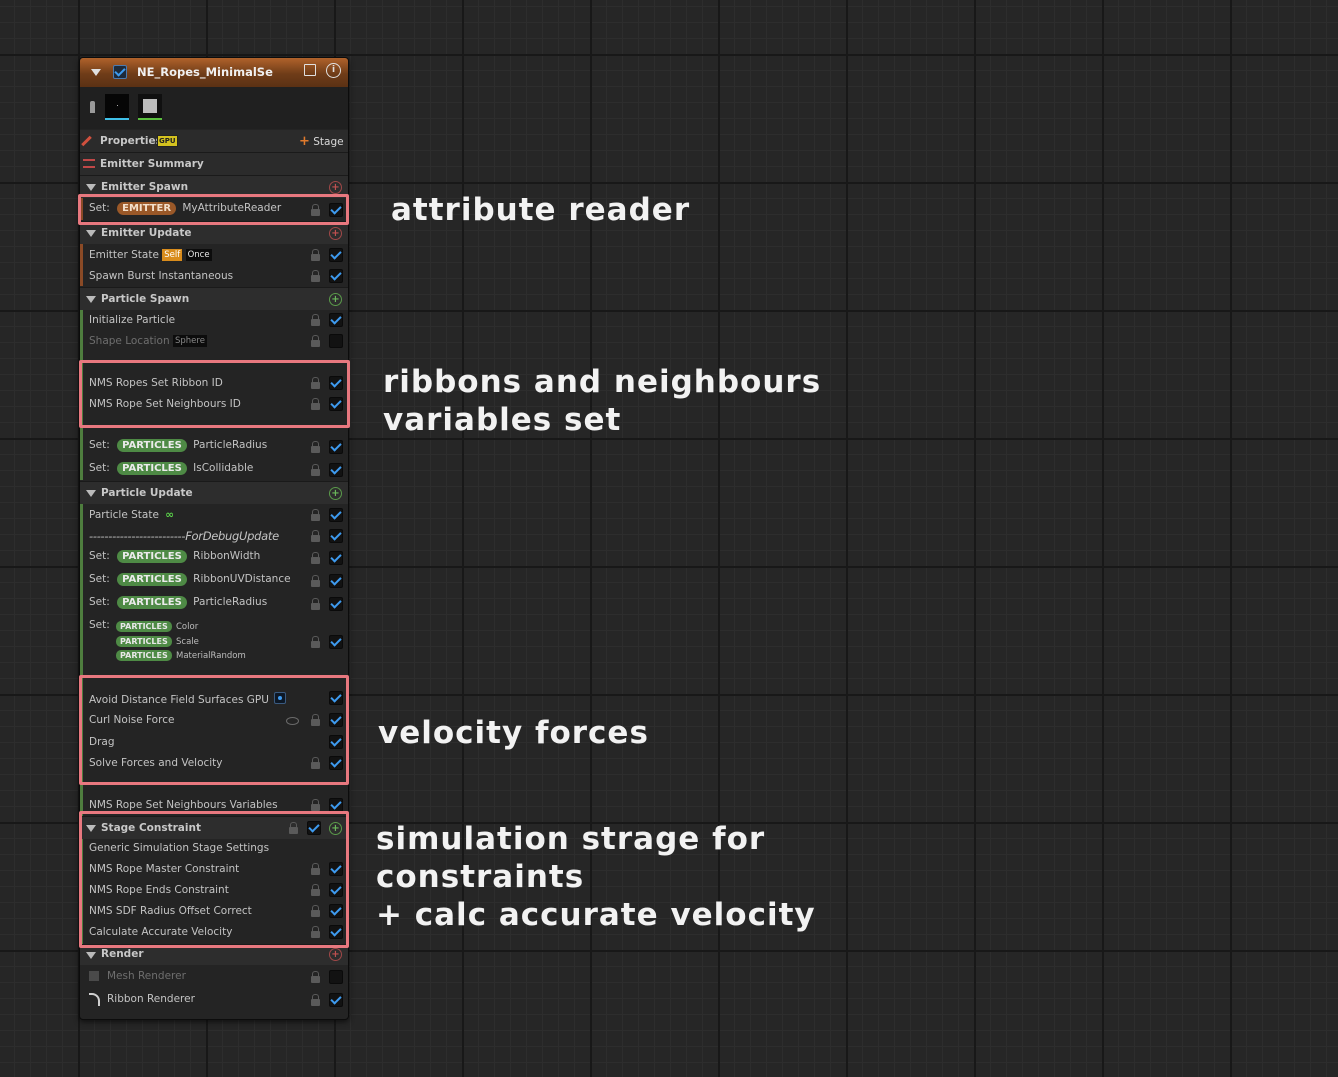 Image resolution: width=1338 pixels, height=1077 pixels. Describe the element at coordinates (333, 70) in the screenshot. I see `info-icon: i` at that location.